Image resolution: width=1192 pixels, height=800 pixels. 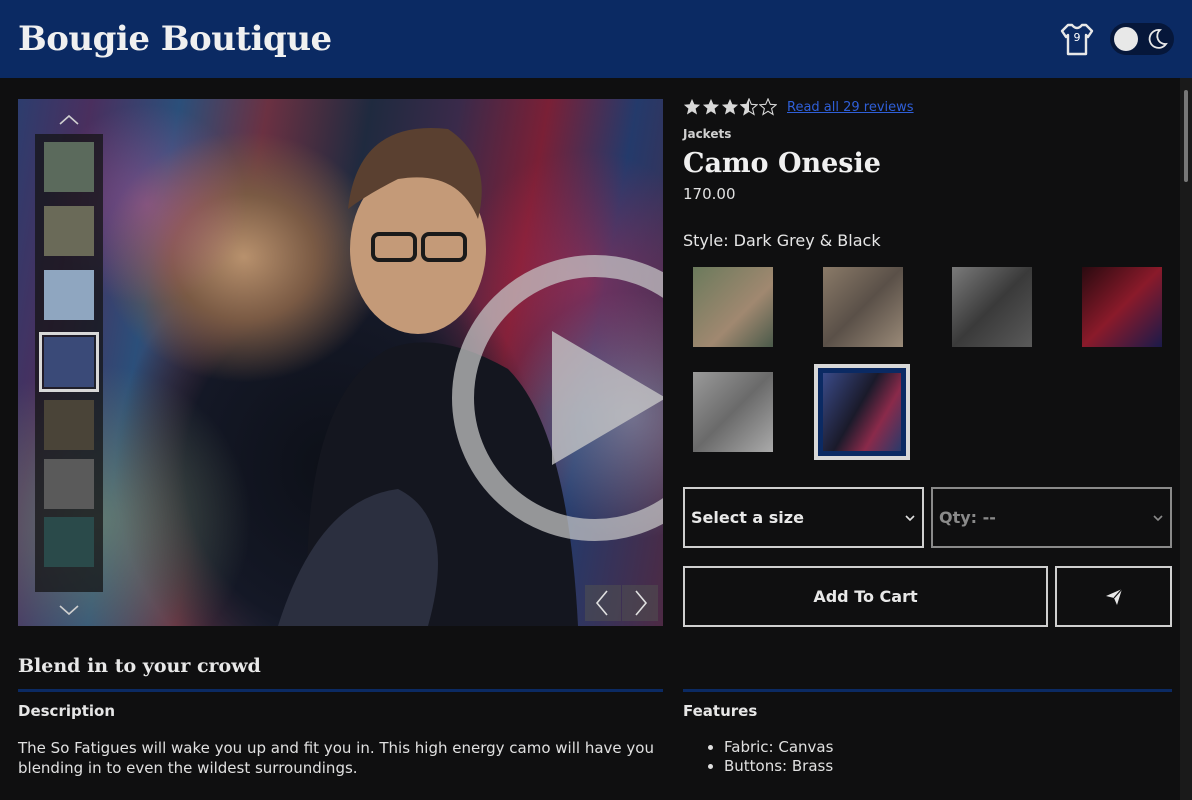 I want to click on chevron-left-icon, so click(x=601, y=603).